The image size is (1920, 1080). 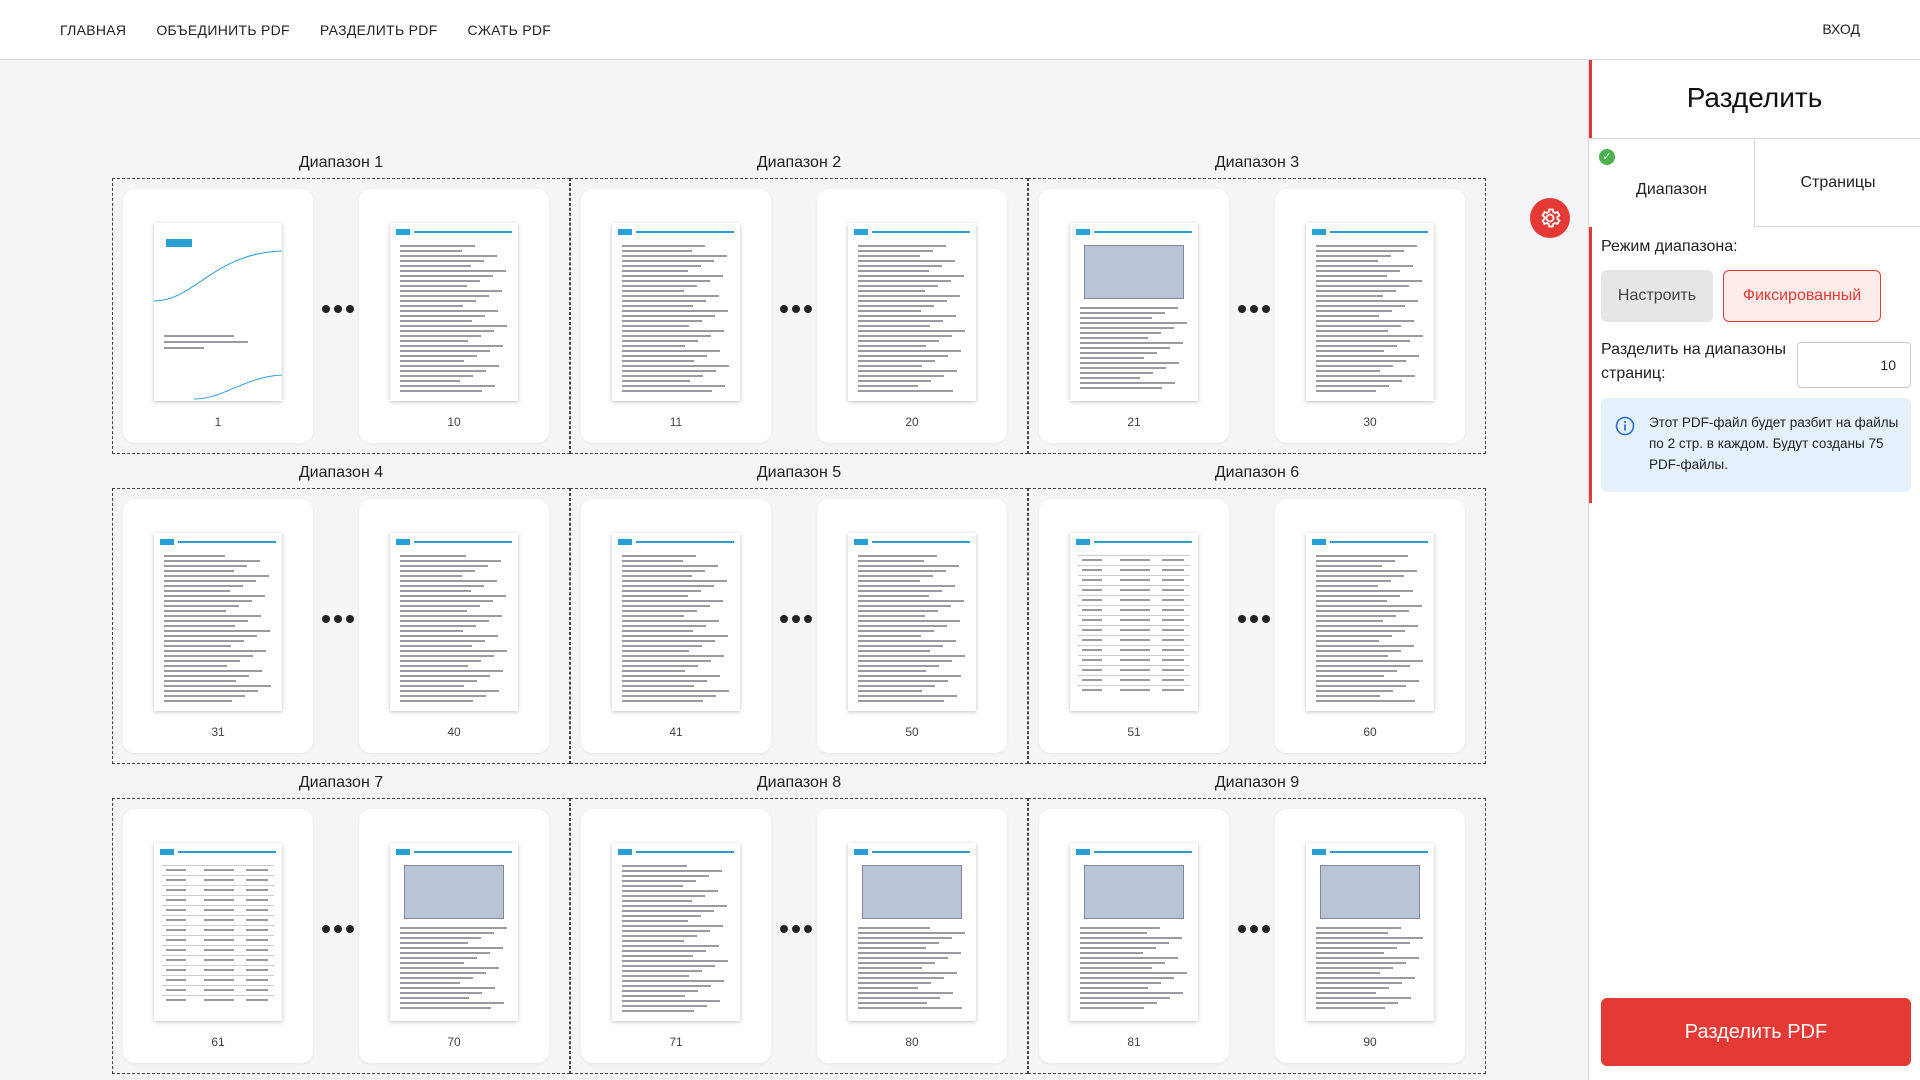 What do you see at coordinates (799, 936) in the screenshot?
I see `range-box: 71 80` at bounding box center [799, 936].